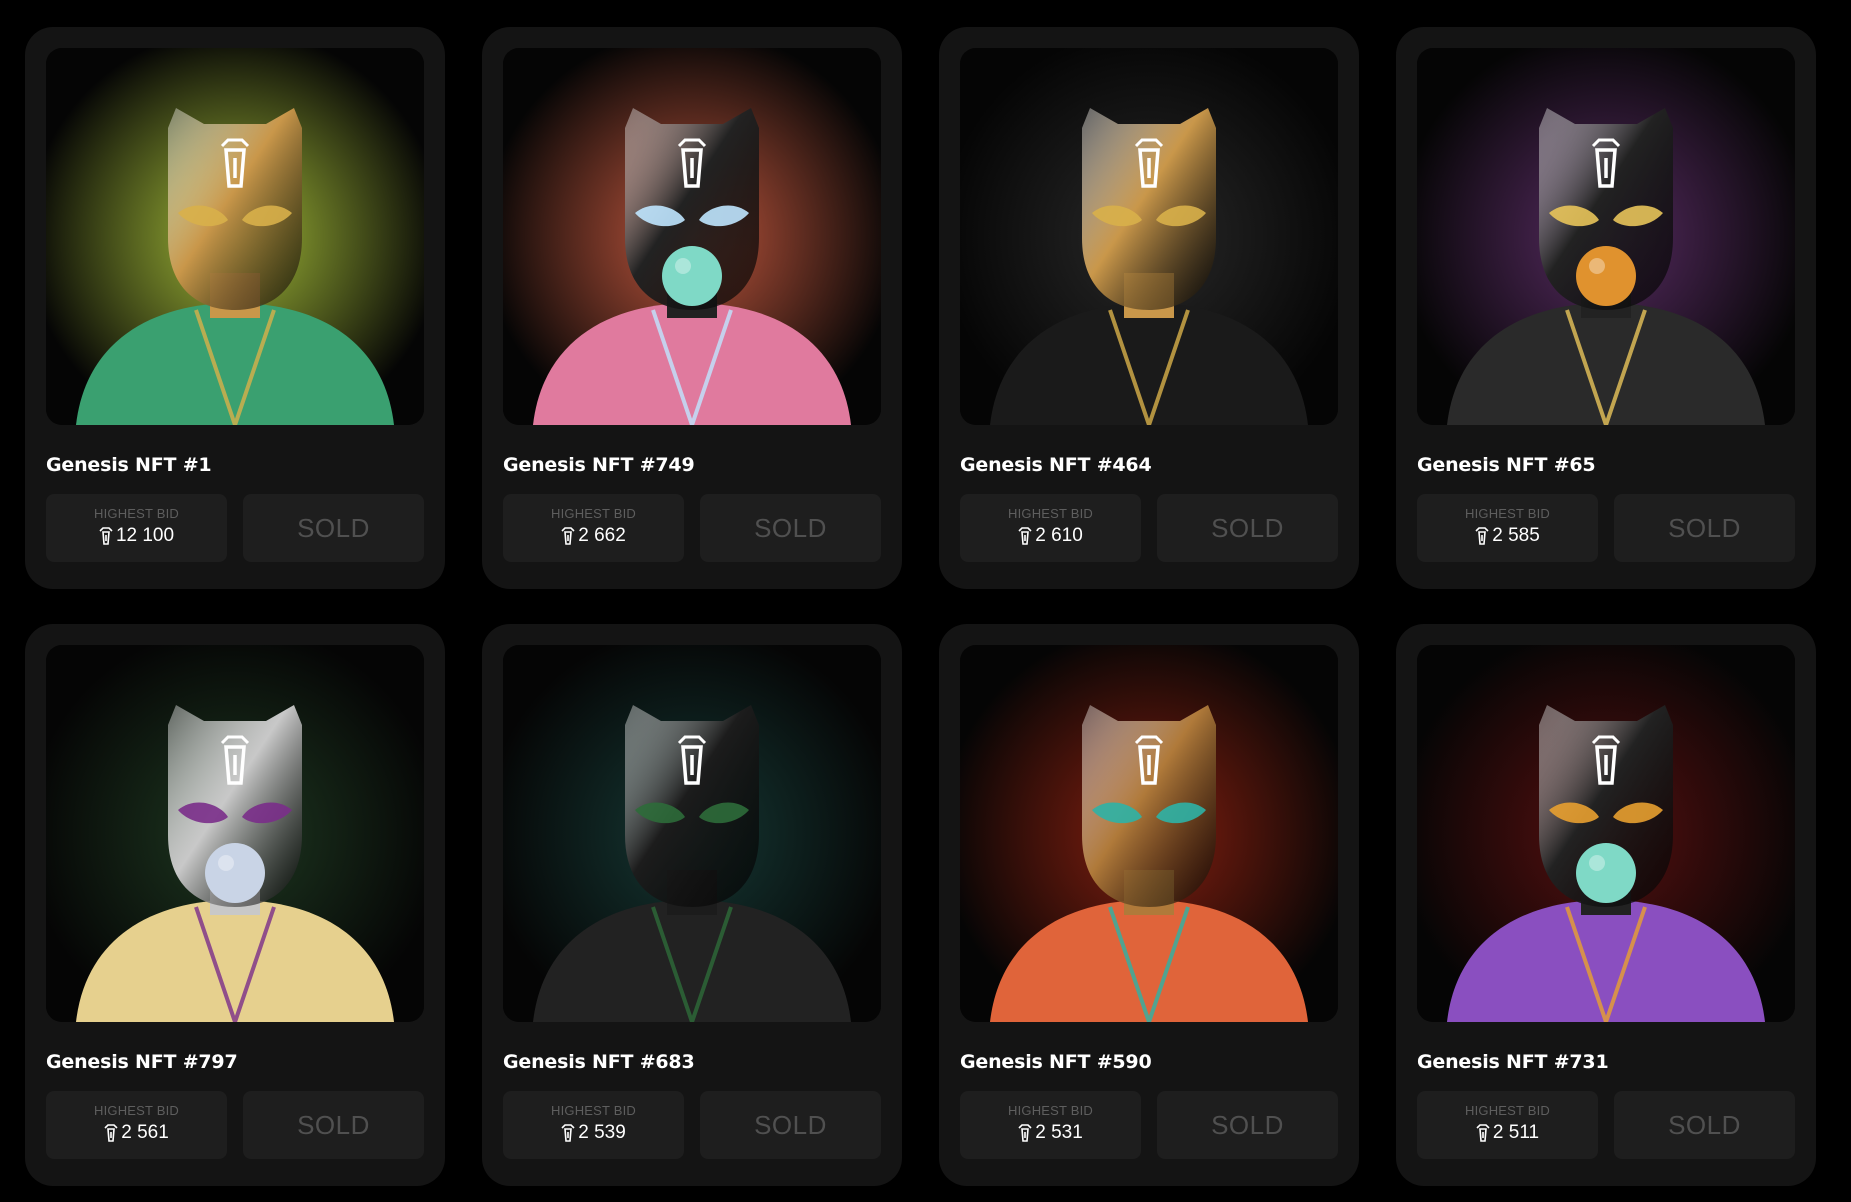 Image resolution: width=1851 pixels, height=1202 pixels. I want to click on nft-card: Genesis NFT #683 HIGHEST BID 2 539 SOLD, so click(692, 905).